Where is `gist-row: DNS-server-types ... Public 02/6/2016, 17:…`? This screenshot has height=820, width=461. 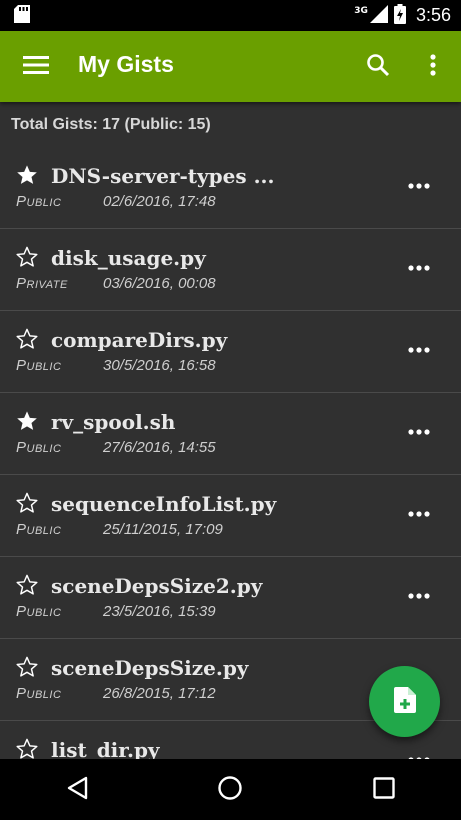
gist-row: DNS-server-types ... Public 02/6/2016, 17:… is located at coordinates (230, 188).